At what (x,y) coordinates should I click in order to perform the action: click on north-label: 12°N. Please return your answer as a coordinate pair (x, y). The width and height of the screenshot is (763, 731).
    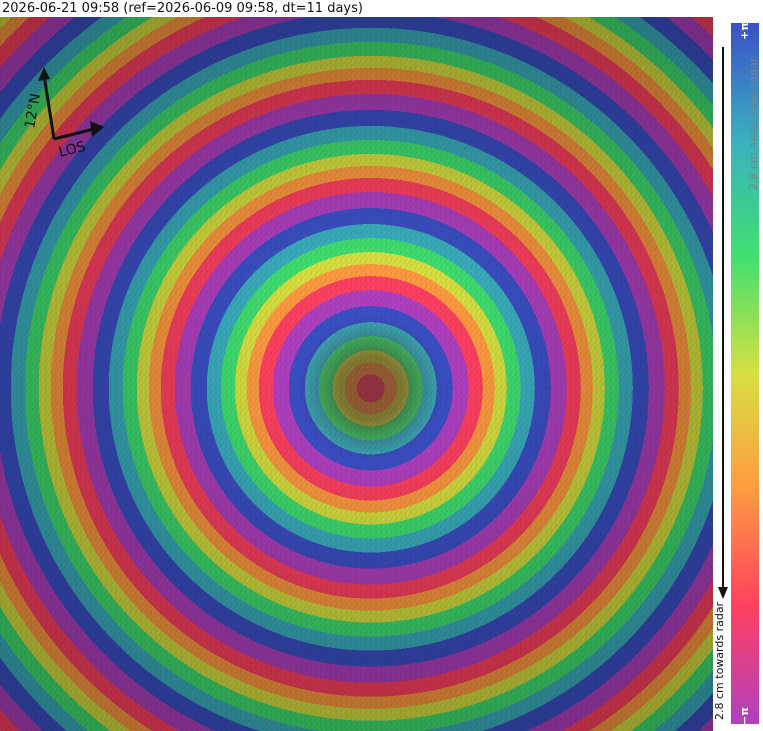
    Looking at the image, I should click on (34, 111).